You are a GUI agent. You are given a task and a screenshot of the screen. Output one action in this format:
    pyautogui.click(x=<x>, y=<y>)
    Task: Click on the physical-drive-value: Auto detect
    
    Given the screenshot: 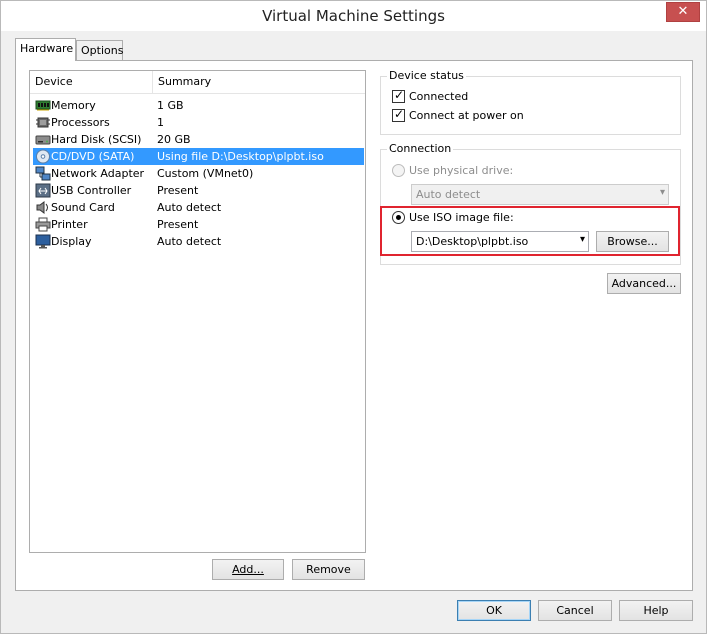 What is the action you would take?
    pyautogui.click(x=448, y=194)
    